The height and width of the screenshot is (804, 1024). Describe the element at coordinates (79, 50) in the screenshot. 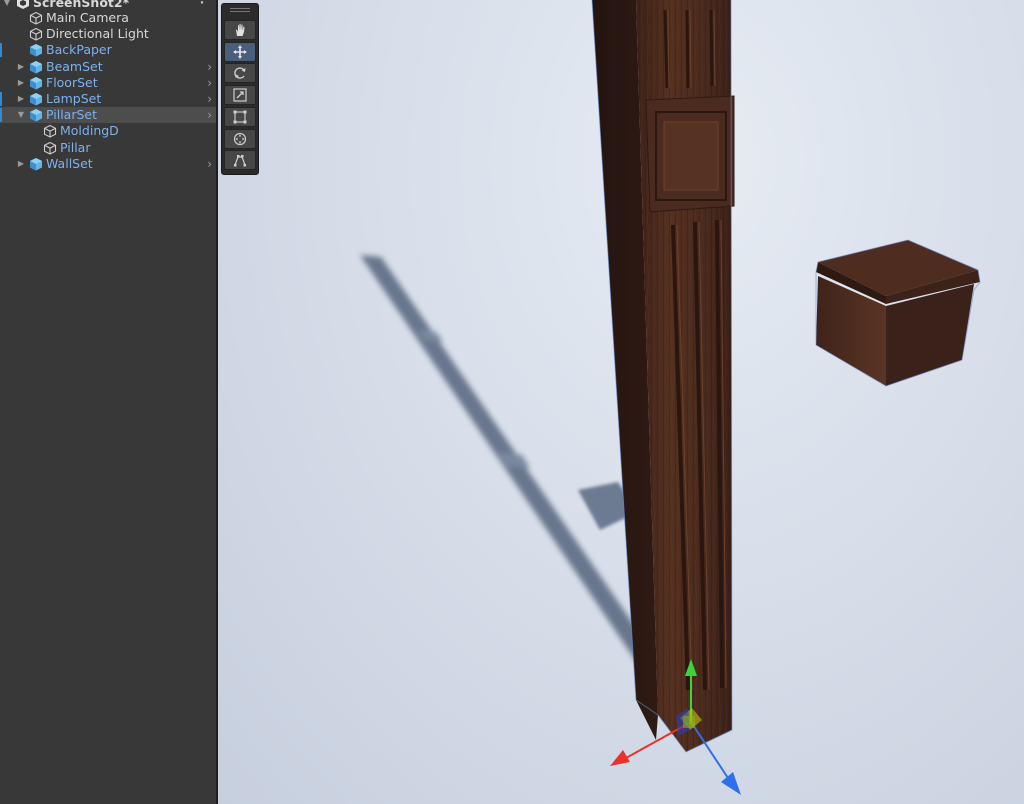

I see `hierarchy-item-label: BackPaper` at that location.